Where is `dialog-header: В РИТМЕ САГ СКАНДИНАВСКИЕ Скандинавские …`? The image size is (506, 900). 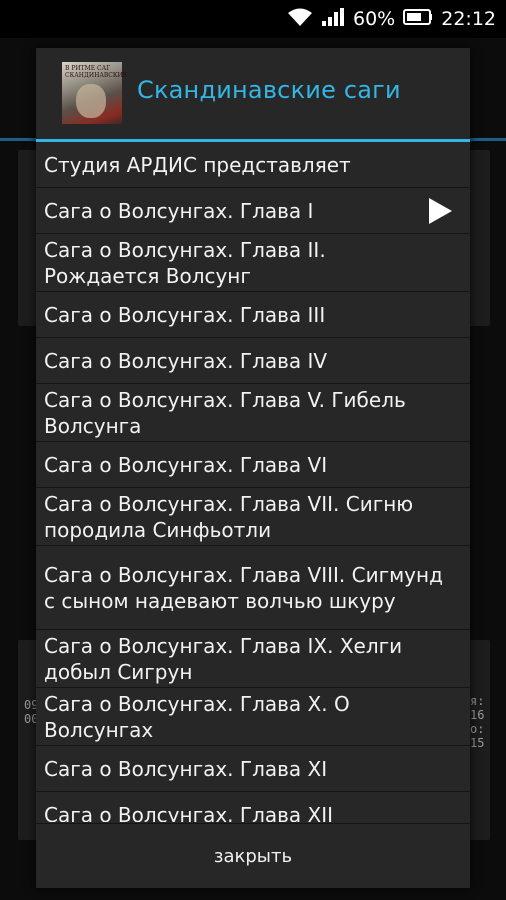 dialog-header: В РИТМЕ САГ СКАНДИНАВСКИЕ Скандинавские … is located at coordinates (253, 95).